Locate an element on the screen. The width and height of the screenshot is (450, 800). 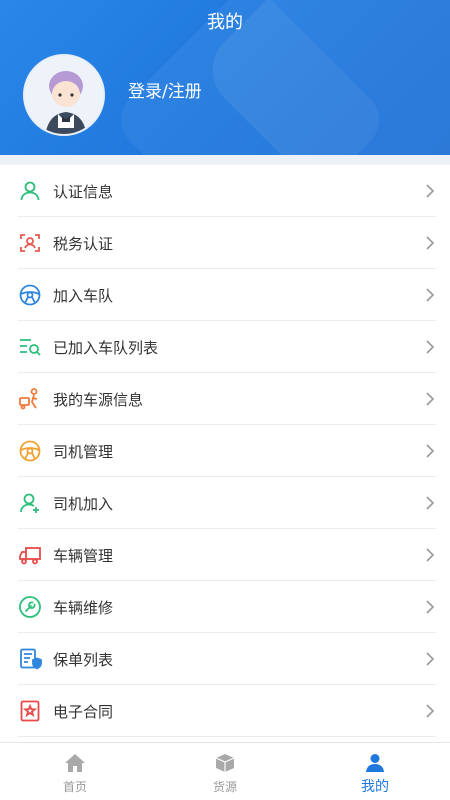
menu-item-label: 加入车队 is located at coordinates (83, 295).